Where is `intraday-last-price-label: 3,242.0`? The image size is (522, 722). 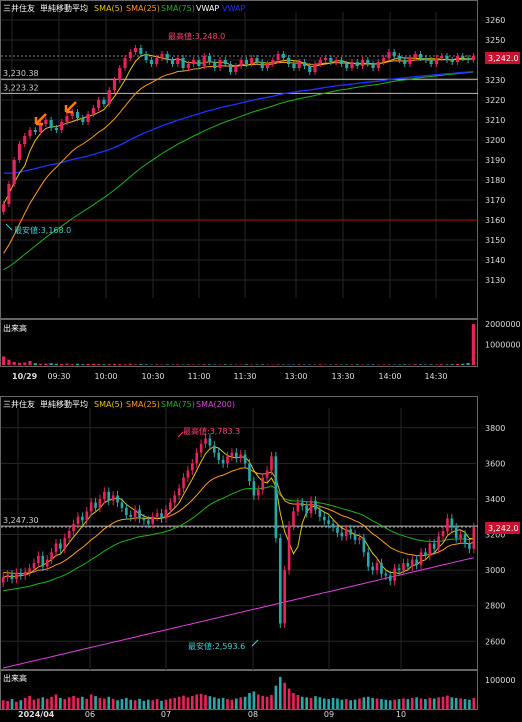 intraday-last-price-label: 3,242.0 is located at coordinates (503, 58).